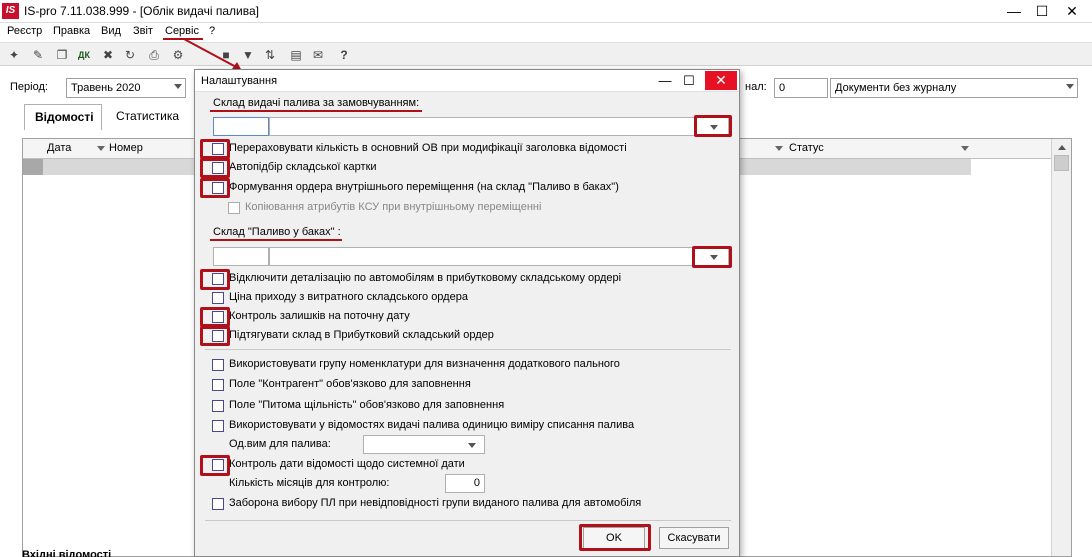 The width and height of the screenshot is (1092, 557). Describe the element at coordinates (111, 31) in the screenshot. I see `menu-view: Вид` at that location.